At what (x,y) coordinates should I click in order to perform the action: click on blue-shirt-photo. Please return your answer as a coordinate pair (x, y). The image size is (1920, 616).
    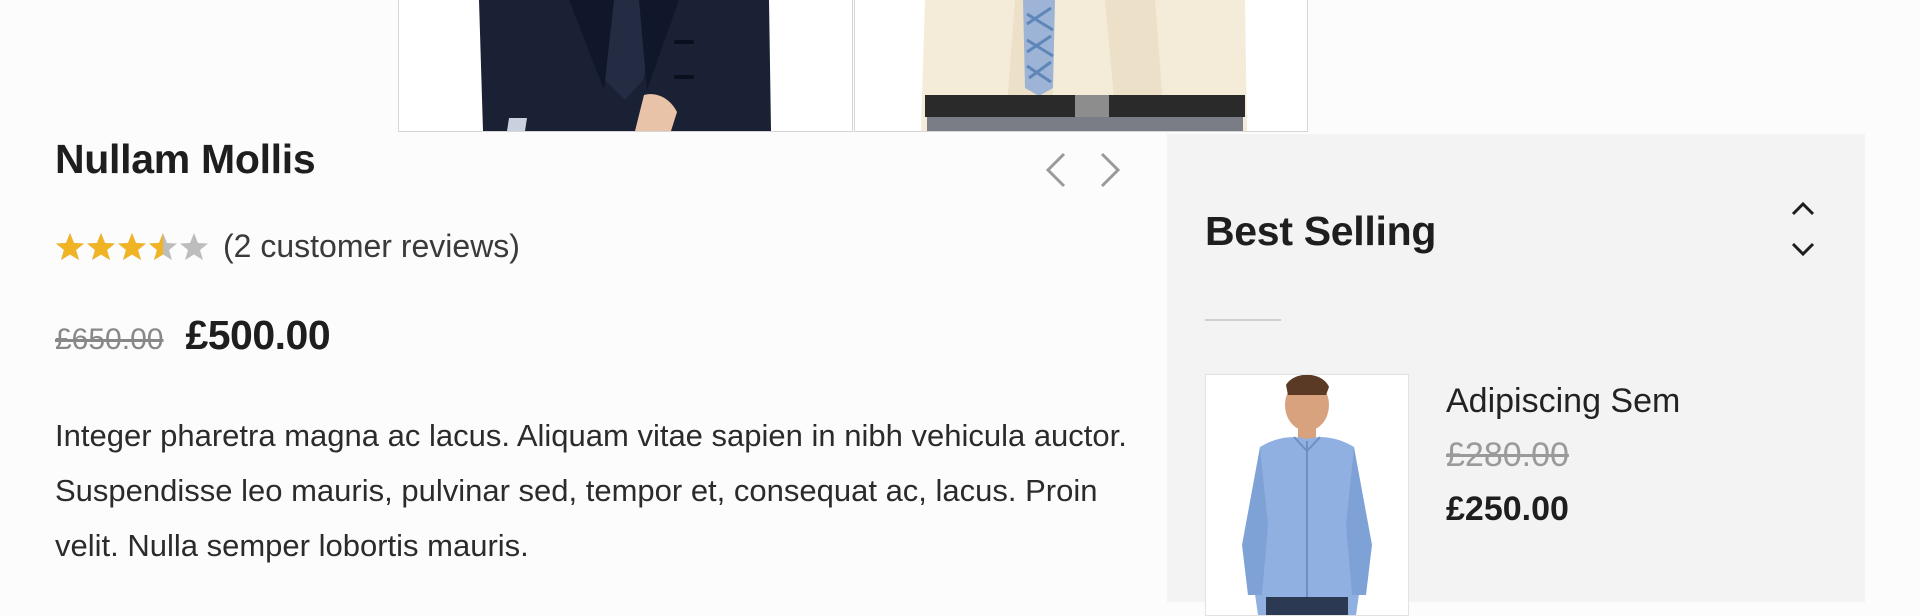
    Looking at the image, I should click on (1307, 495).